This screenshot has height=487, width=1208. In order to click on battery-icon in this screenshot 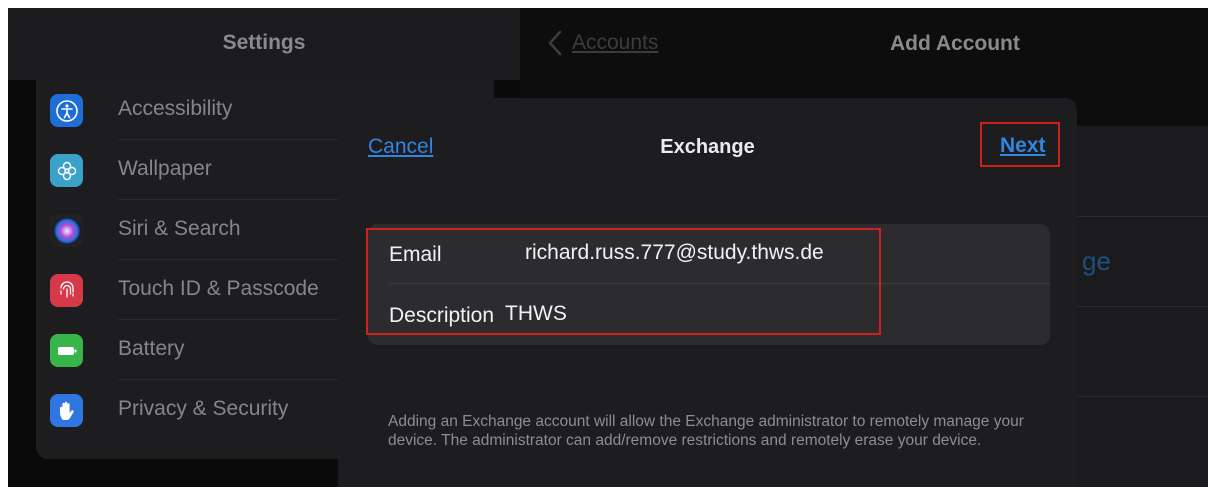, I will do `click(66, 350)`.